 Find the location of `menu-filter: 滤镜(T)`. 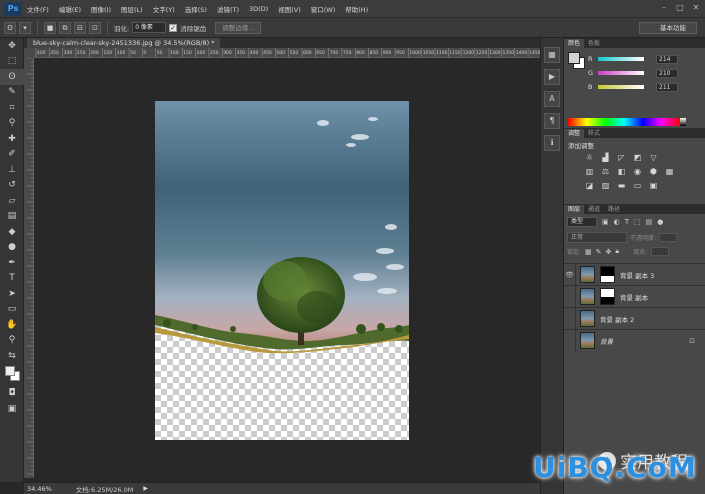

menu-filter: 滤镜(T) is located at coordinates (228, 9).